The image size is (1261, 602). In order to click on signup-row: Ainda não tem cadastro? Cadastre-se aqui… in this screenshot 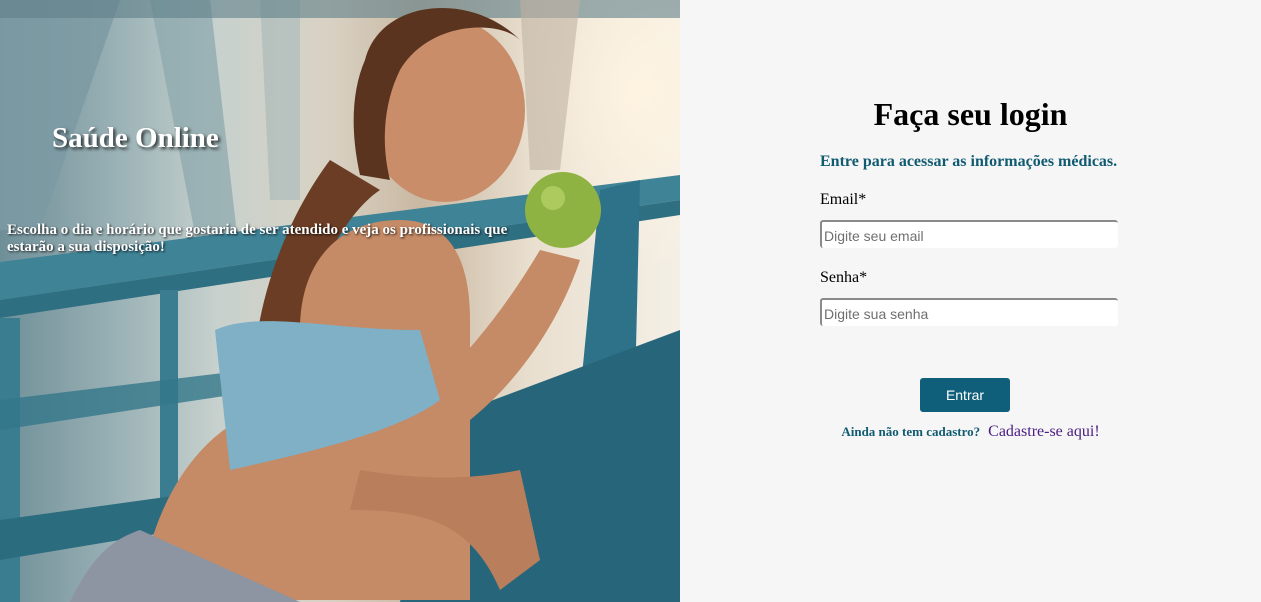, I will do `click(970, 432)`.